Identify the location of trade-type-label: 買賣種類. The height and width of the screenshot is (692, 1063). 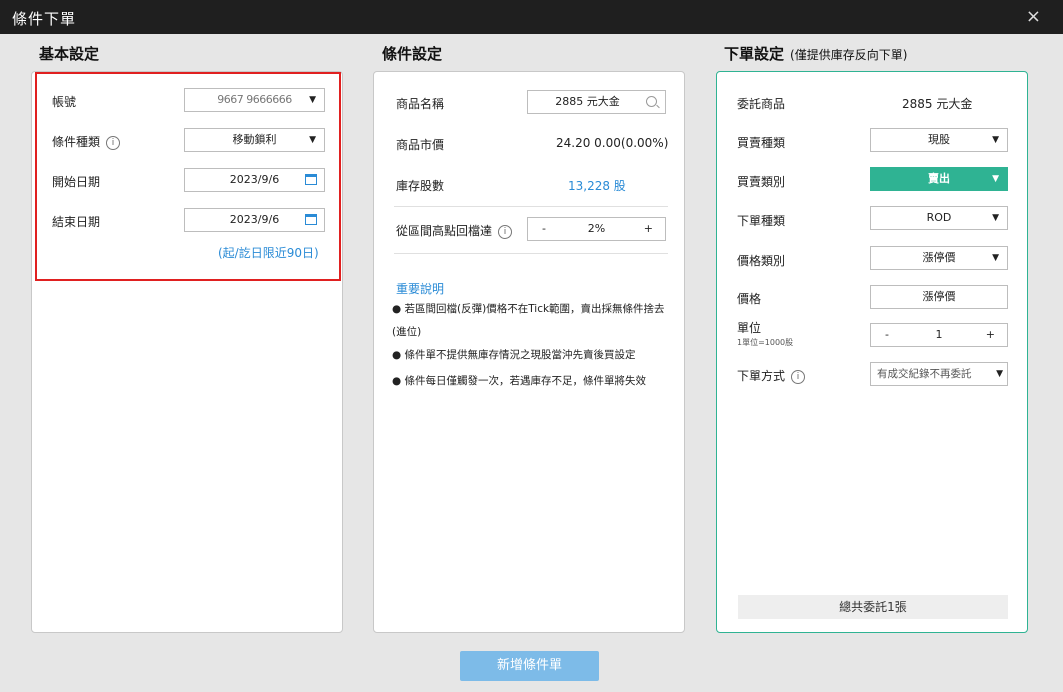
(761, 143).